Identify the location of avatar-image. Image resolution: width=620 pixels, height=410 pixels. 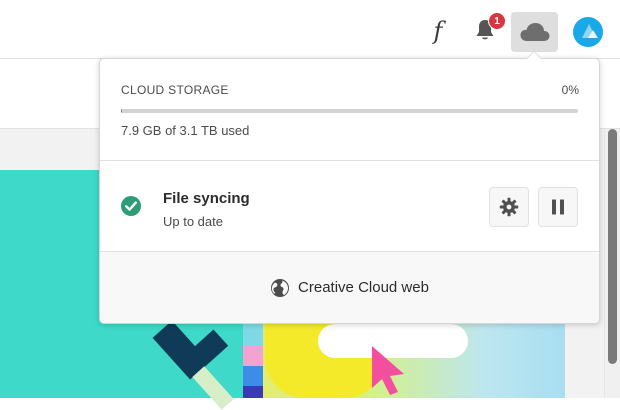
(588, 32).